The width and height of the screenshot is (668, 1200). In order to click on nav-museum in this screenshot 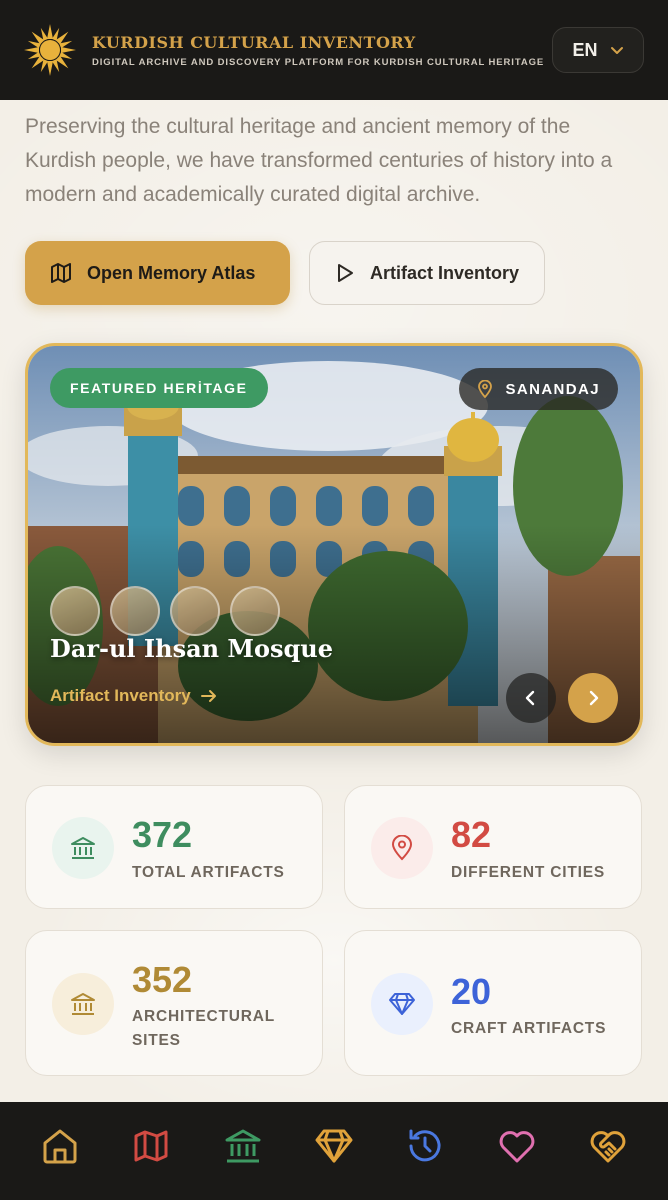, I will do `click(243, 1146)`.